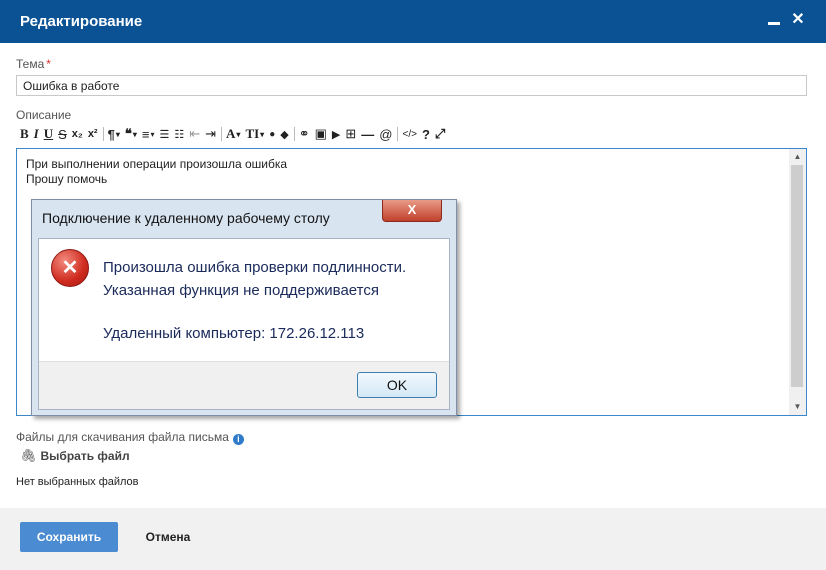  I want to click on info-icon: i, so click(238, 439).